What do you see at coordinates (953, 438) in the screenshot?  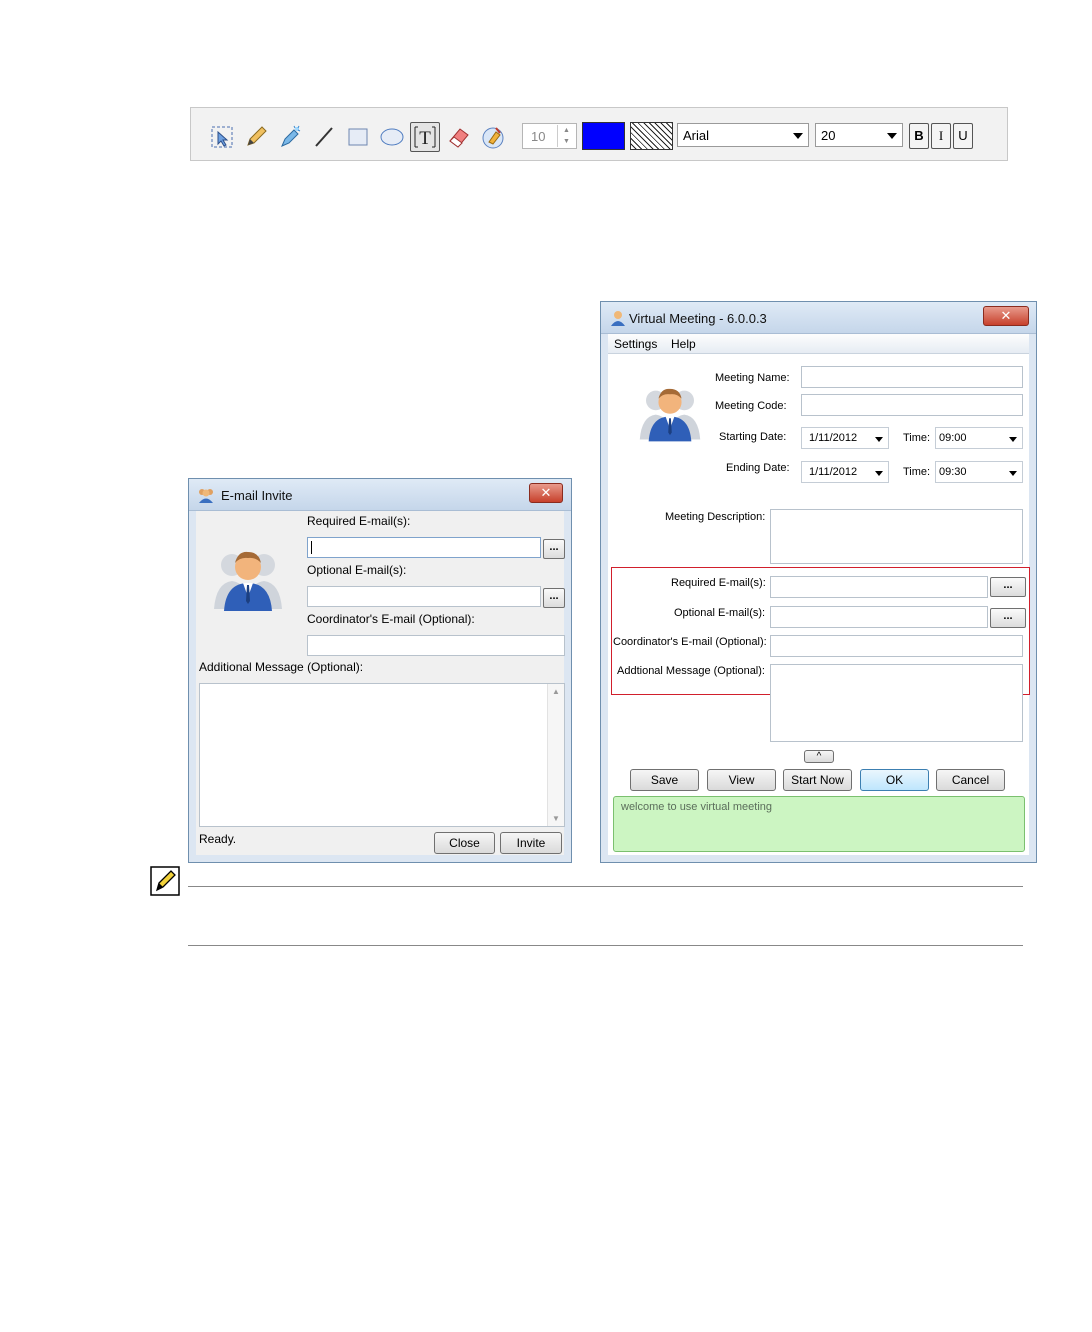 I see `start-time-value: 09:00` at bounding box center [953, 438].